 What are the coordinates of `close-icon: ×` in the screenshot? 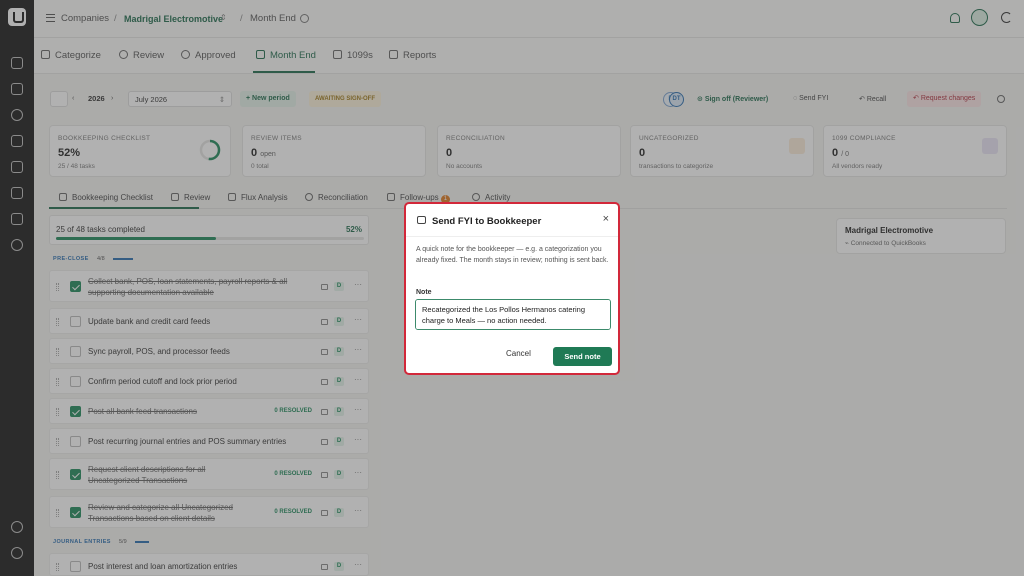 It's located at (606, 219).